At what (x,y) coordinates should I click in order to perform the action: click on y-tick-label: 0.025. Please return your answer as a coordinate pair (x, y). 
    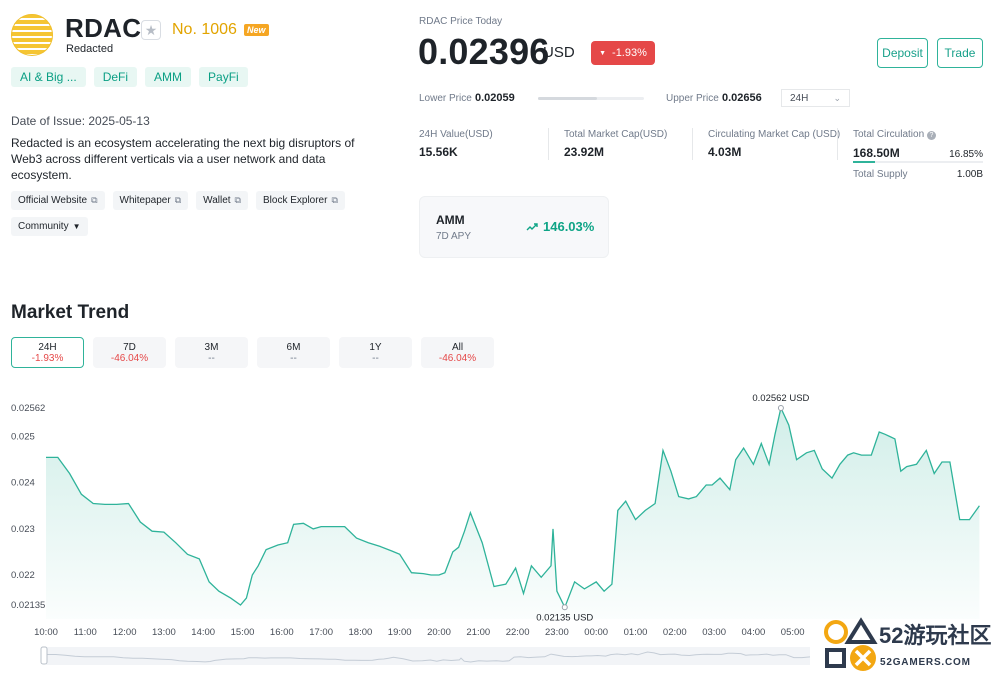
    Looking at the image, I should click on (23, 437).